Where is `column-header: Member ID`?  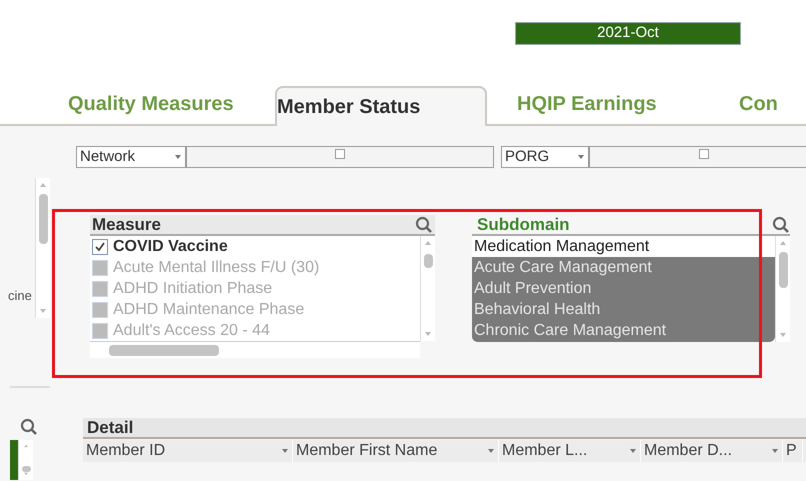
column-header: Member ID is located at coordinates (188, 451).